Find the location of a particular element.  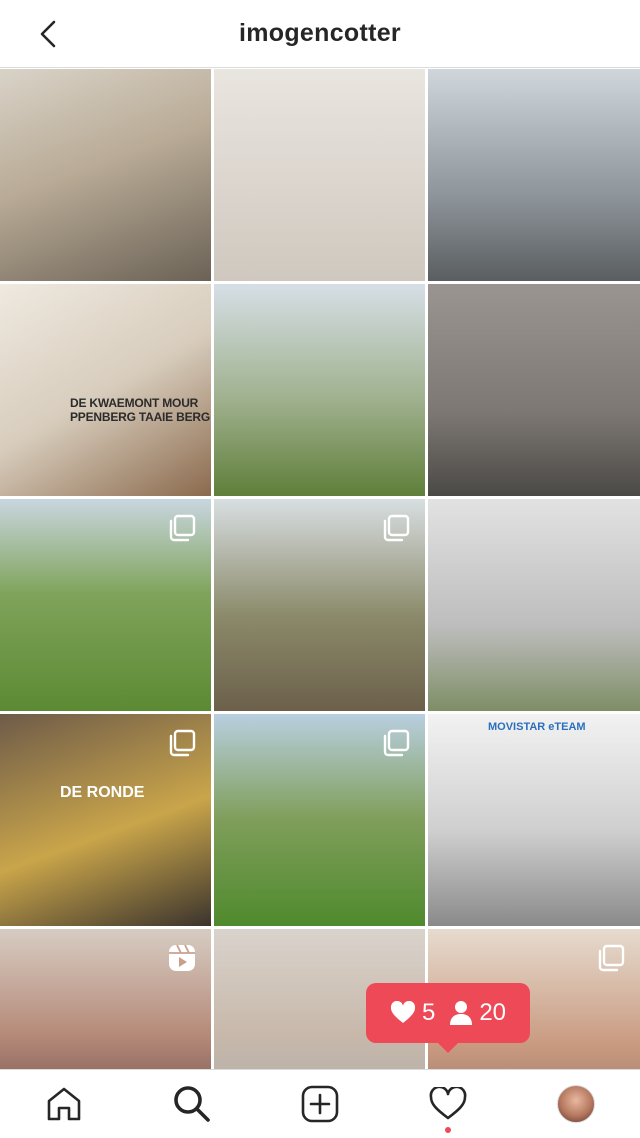

followers-count: 20 is located at coordinates (493, 1012).